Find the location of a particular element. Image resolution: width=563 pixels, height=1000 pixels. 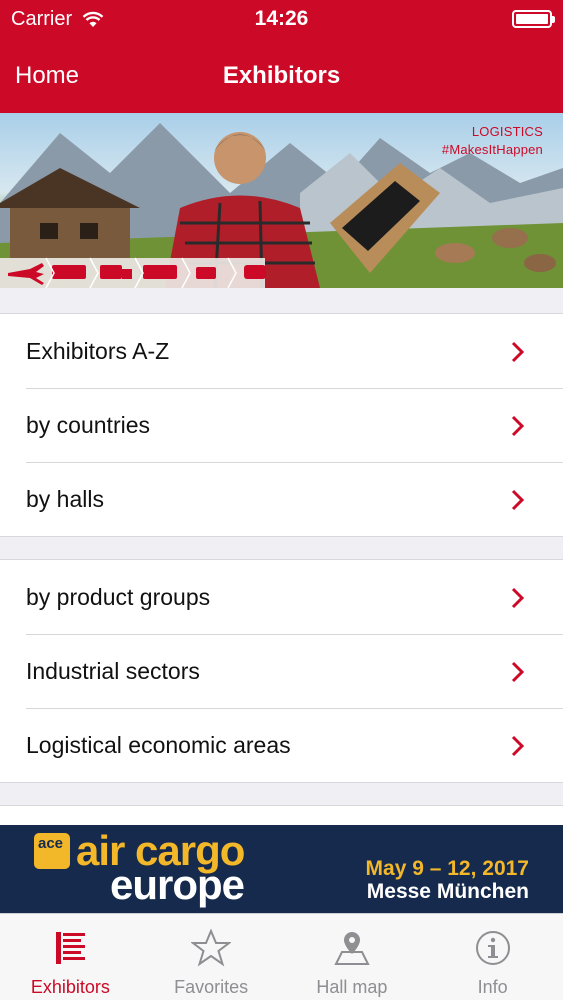

hero-caption-line1: LOGISTICS is located at coordinates (507, 131).